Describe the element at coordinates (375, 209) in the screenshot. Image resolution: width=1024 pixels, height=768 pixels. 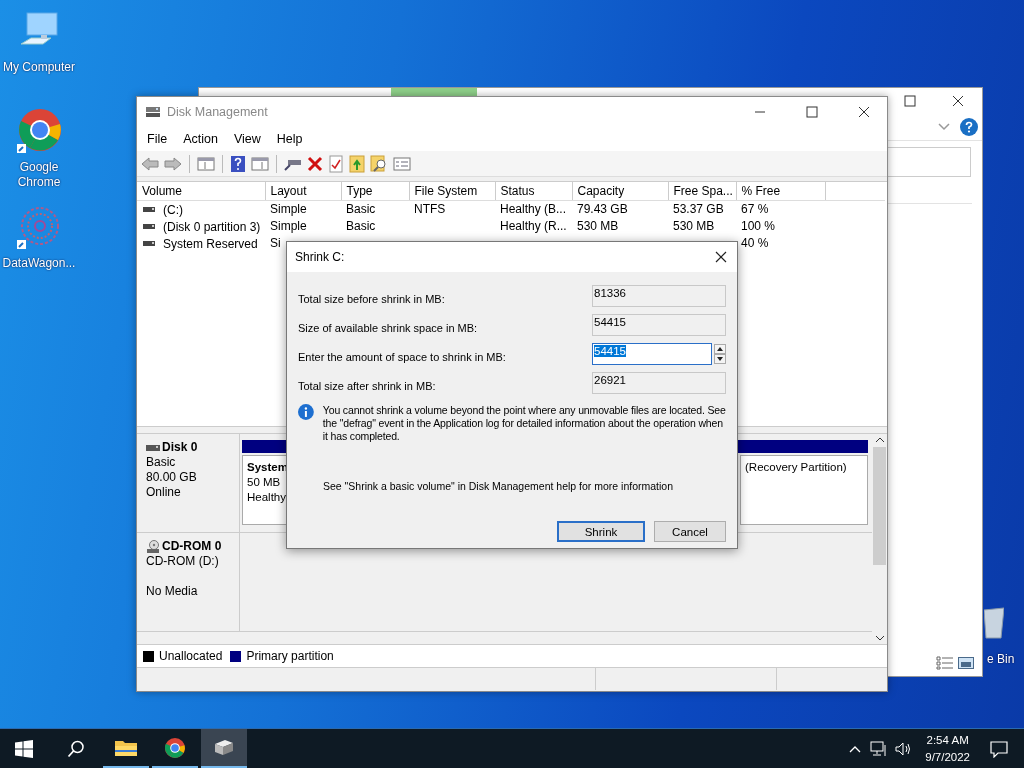
I see `table-cell: Basic` at that location.